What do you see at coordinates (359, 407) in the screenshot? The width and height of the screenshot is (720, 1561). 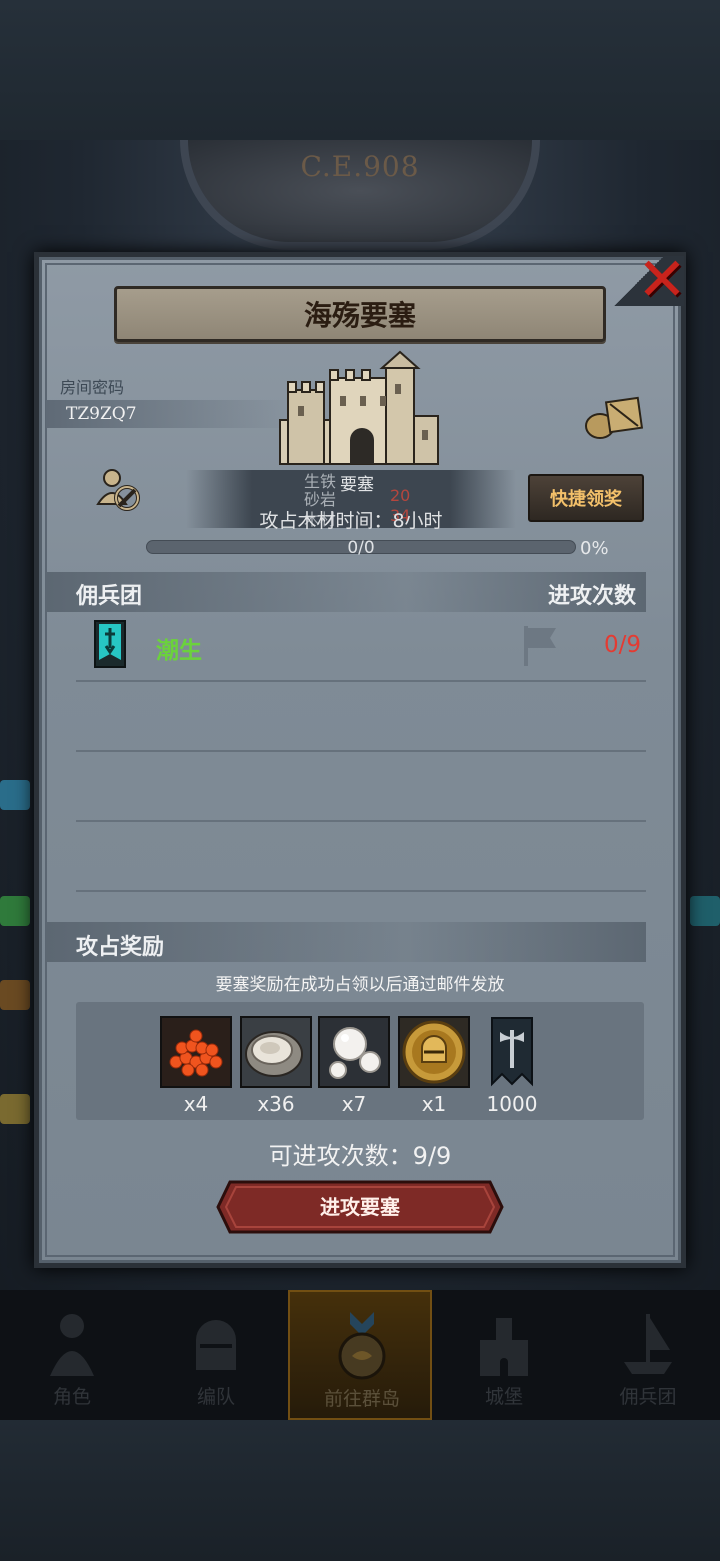 I see `fortress-icon` at bounding box center [359, 407].